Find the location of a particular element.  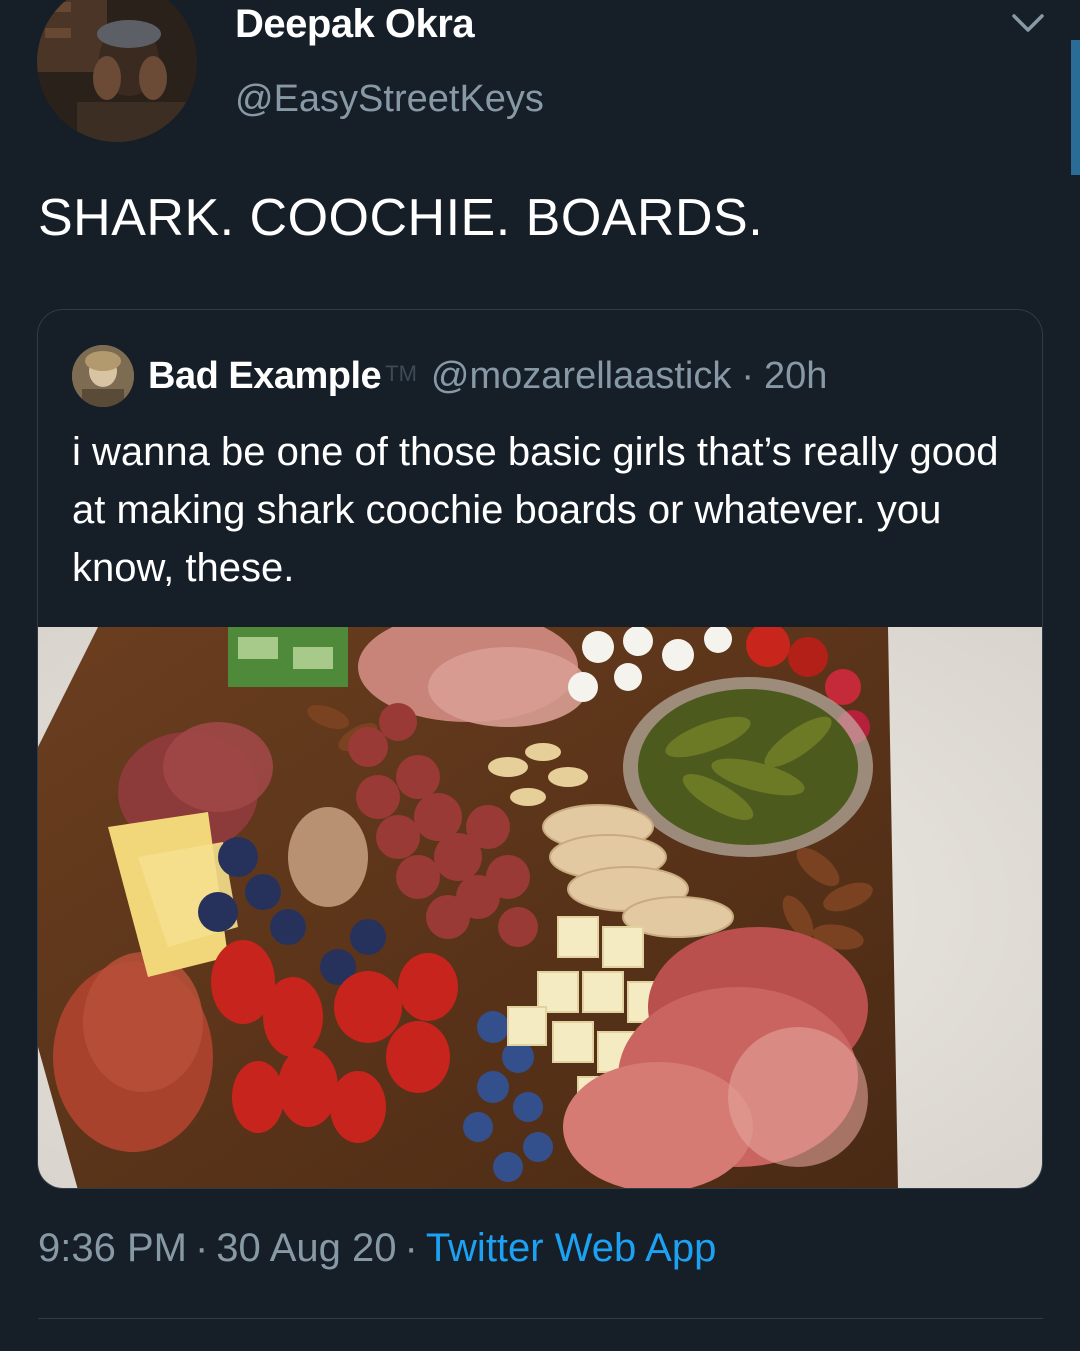

chevron-down-icon is located at coordinates (1028, 23).